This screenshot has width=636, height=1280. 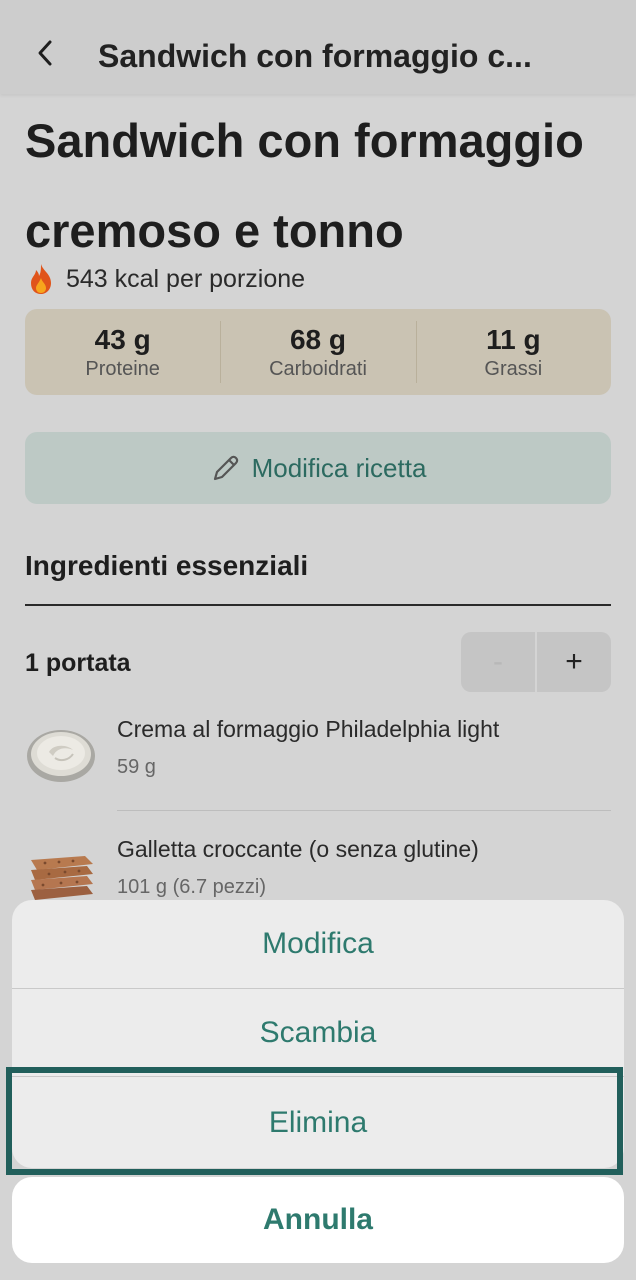 I want to click on macro-label: Proteine, so click(x=122, y=369).